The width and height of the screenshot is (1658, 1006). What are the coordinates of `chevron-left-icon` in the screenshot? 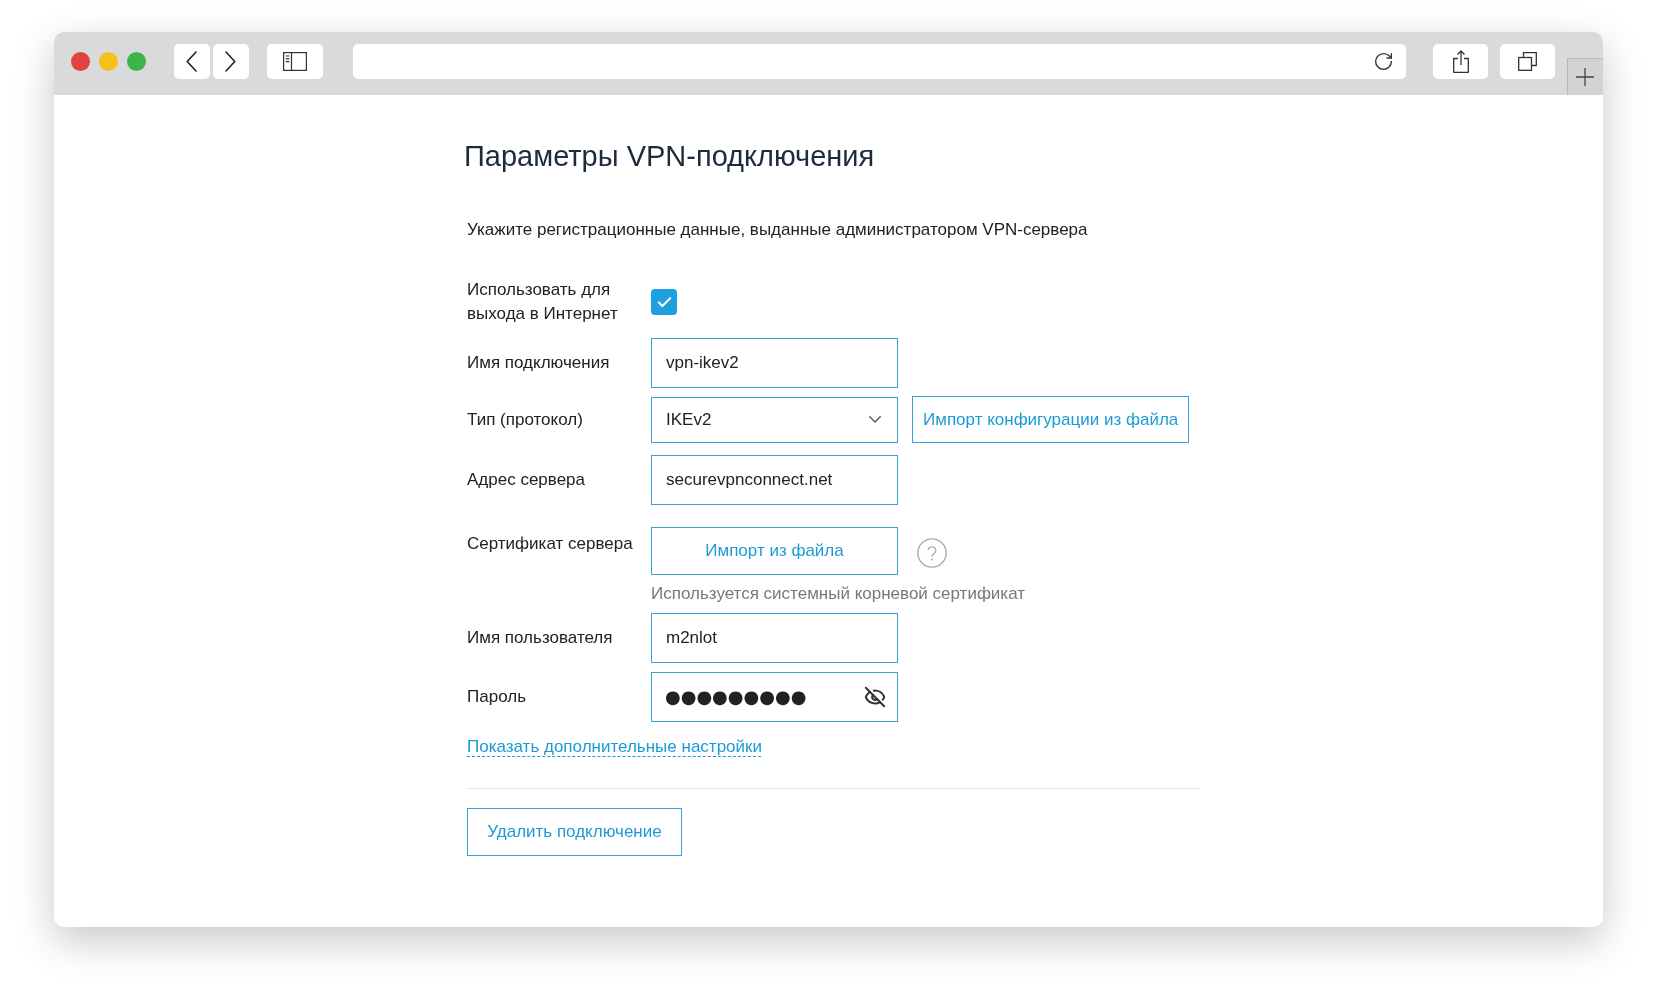 It's located at (192, 61).